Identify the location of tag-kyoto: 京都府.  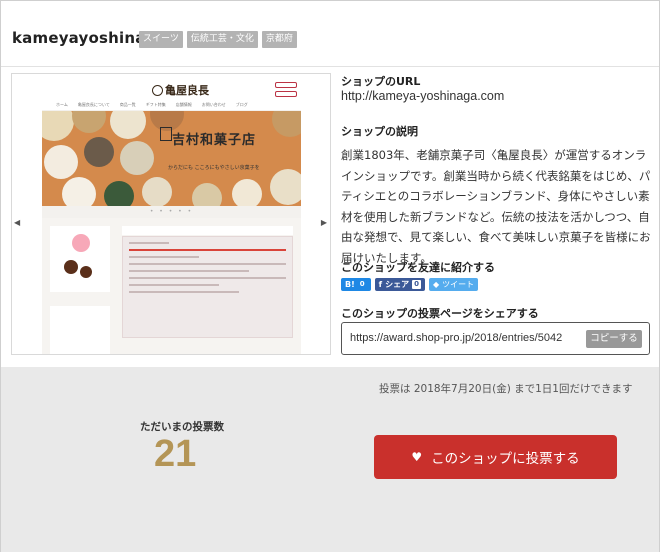
(279, 39).